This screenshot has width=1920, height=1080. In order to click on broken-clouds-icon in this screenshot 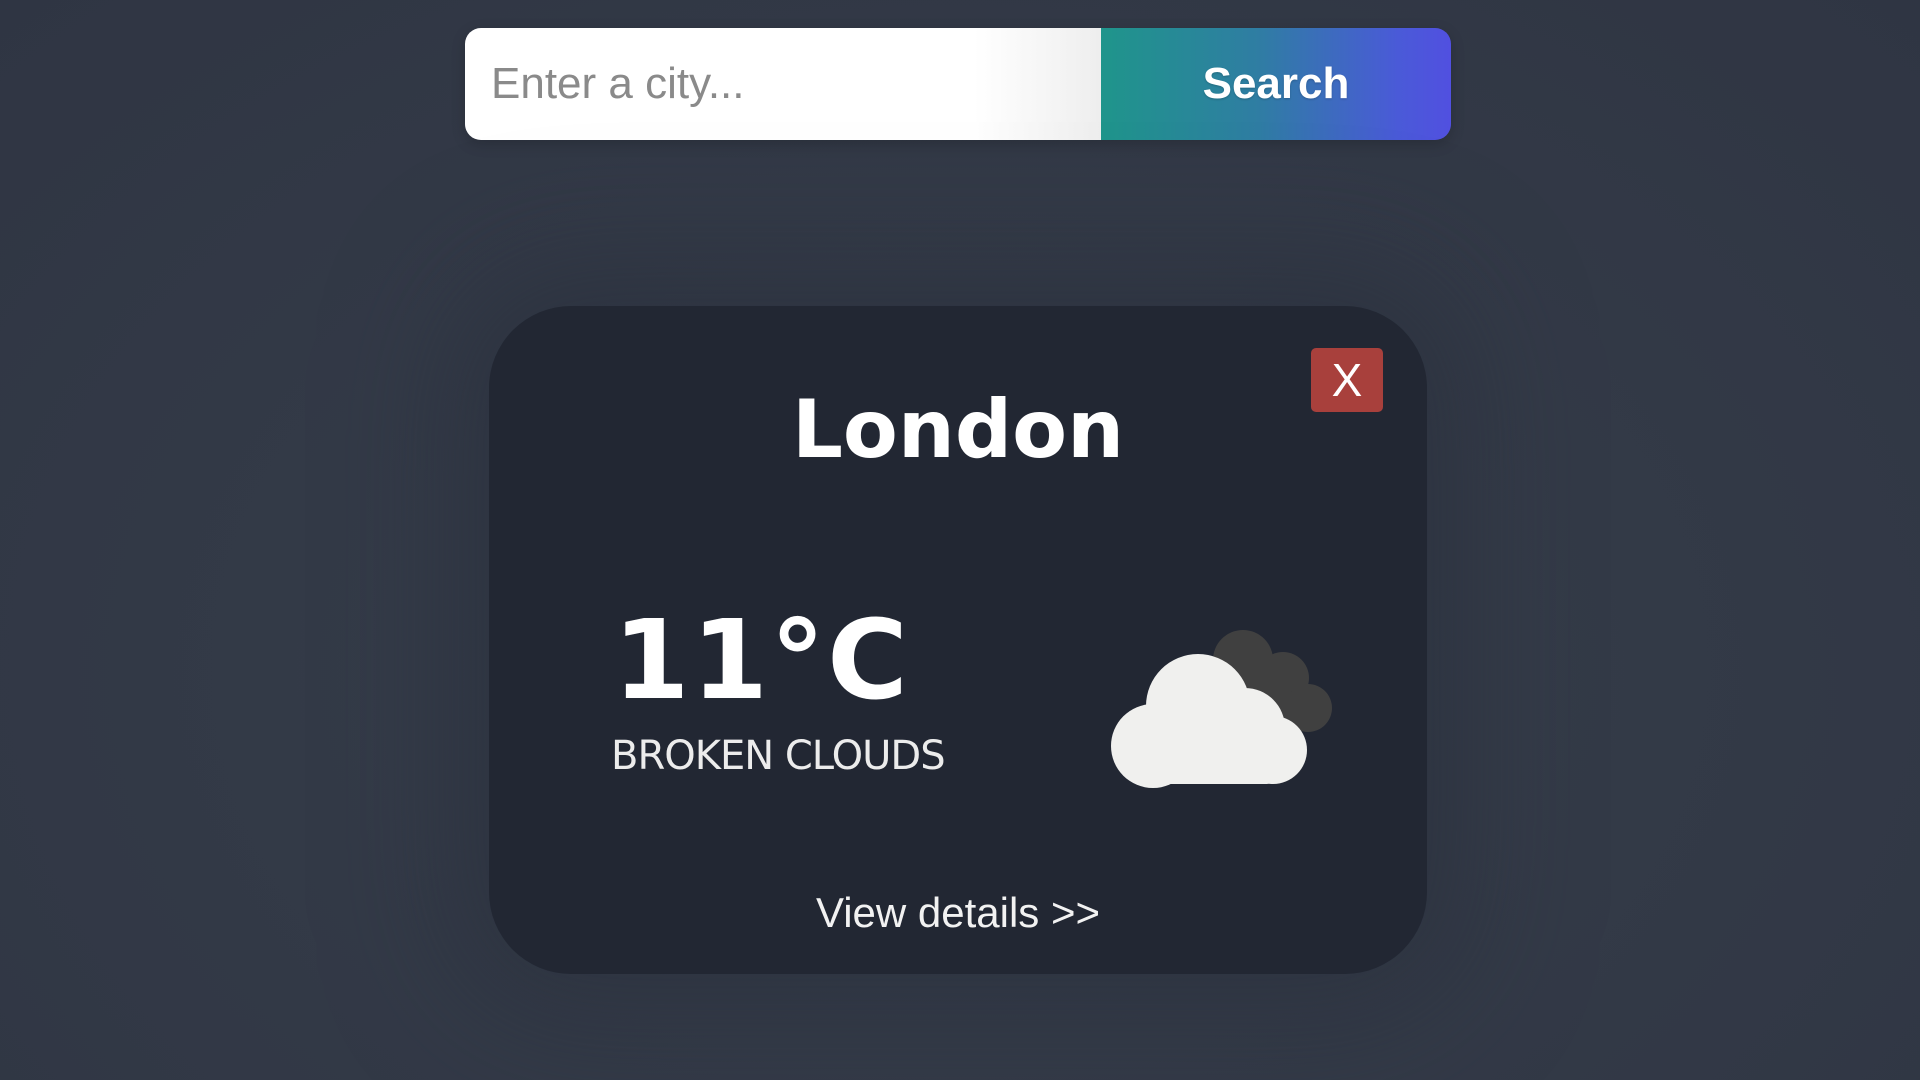, I will do `click(1221, 709)`.